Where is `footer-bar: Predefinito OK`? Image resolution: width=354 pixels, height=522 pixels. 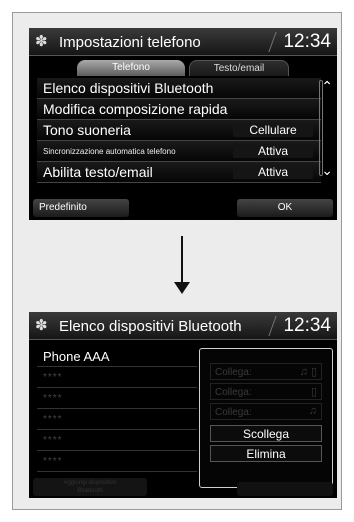
footer-bar: Predefinito OK is located at coordinates (183, 208).